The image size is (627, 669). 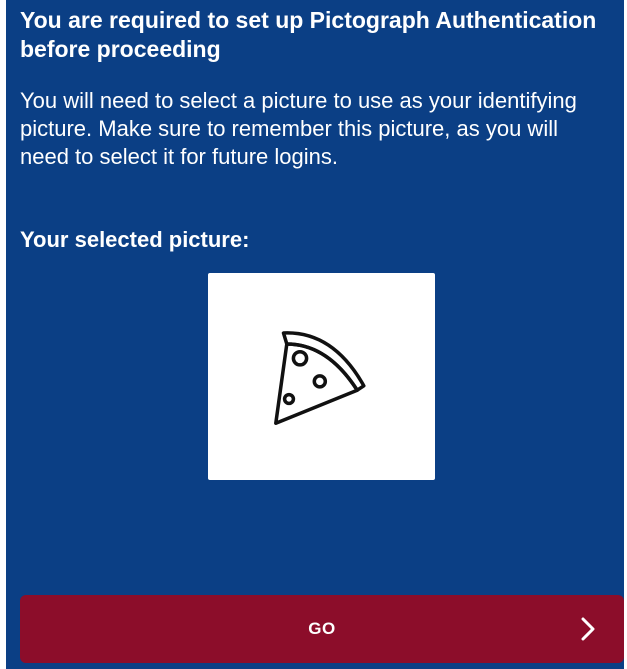 What do you see at coordinates (135, 239) in the screenshot?
I see `selected-picture-label: Your selected picture:` at bounding box center [135, 239].